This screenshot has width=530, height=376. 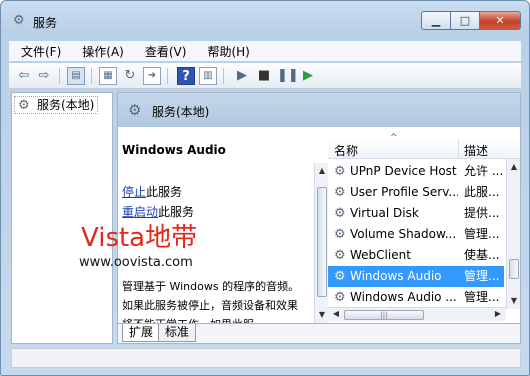 What do you see at coordinates (66, 105) in the screenshot?
I see `tree-item-label: 服务(本地)` at bounding box center [66, 105].